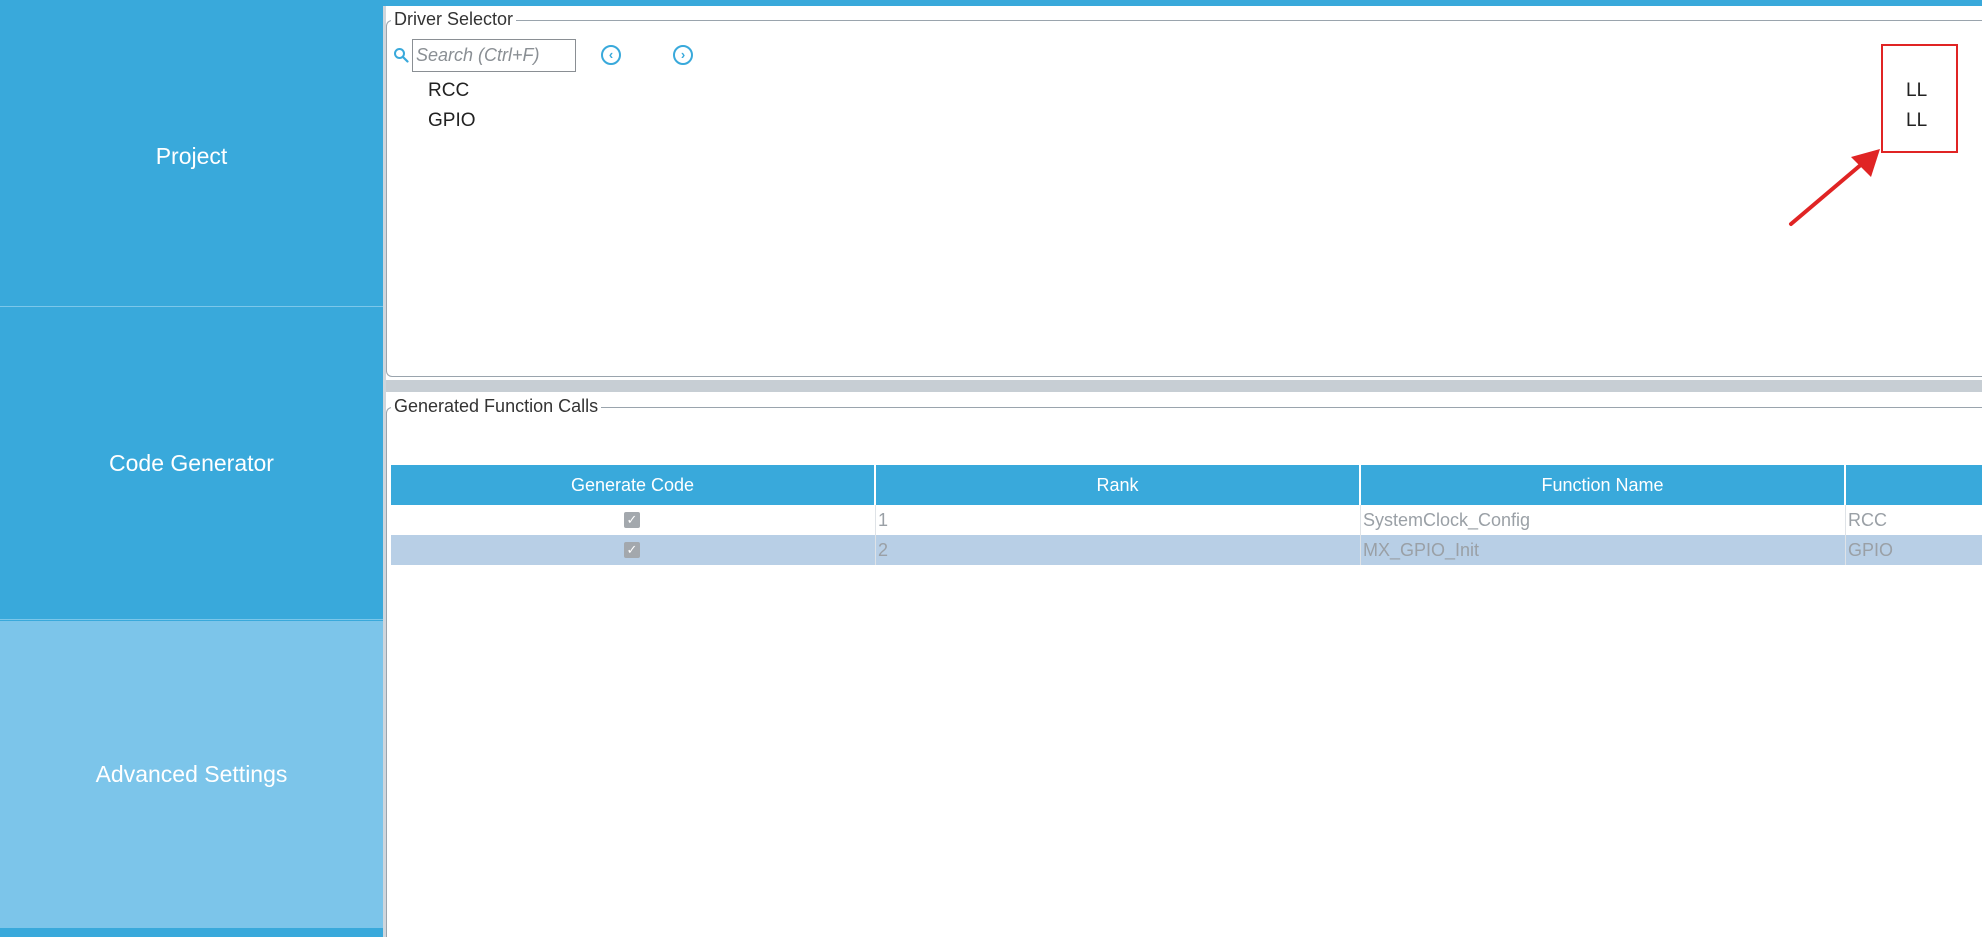 This screenshot has width=1982, height=937. What do you see at coordinates (496, 406) in the screenshot?
I see `generated-function-calls-title: Generated Function Calls` at bounding box center [496, 406].